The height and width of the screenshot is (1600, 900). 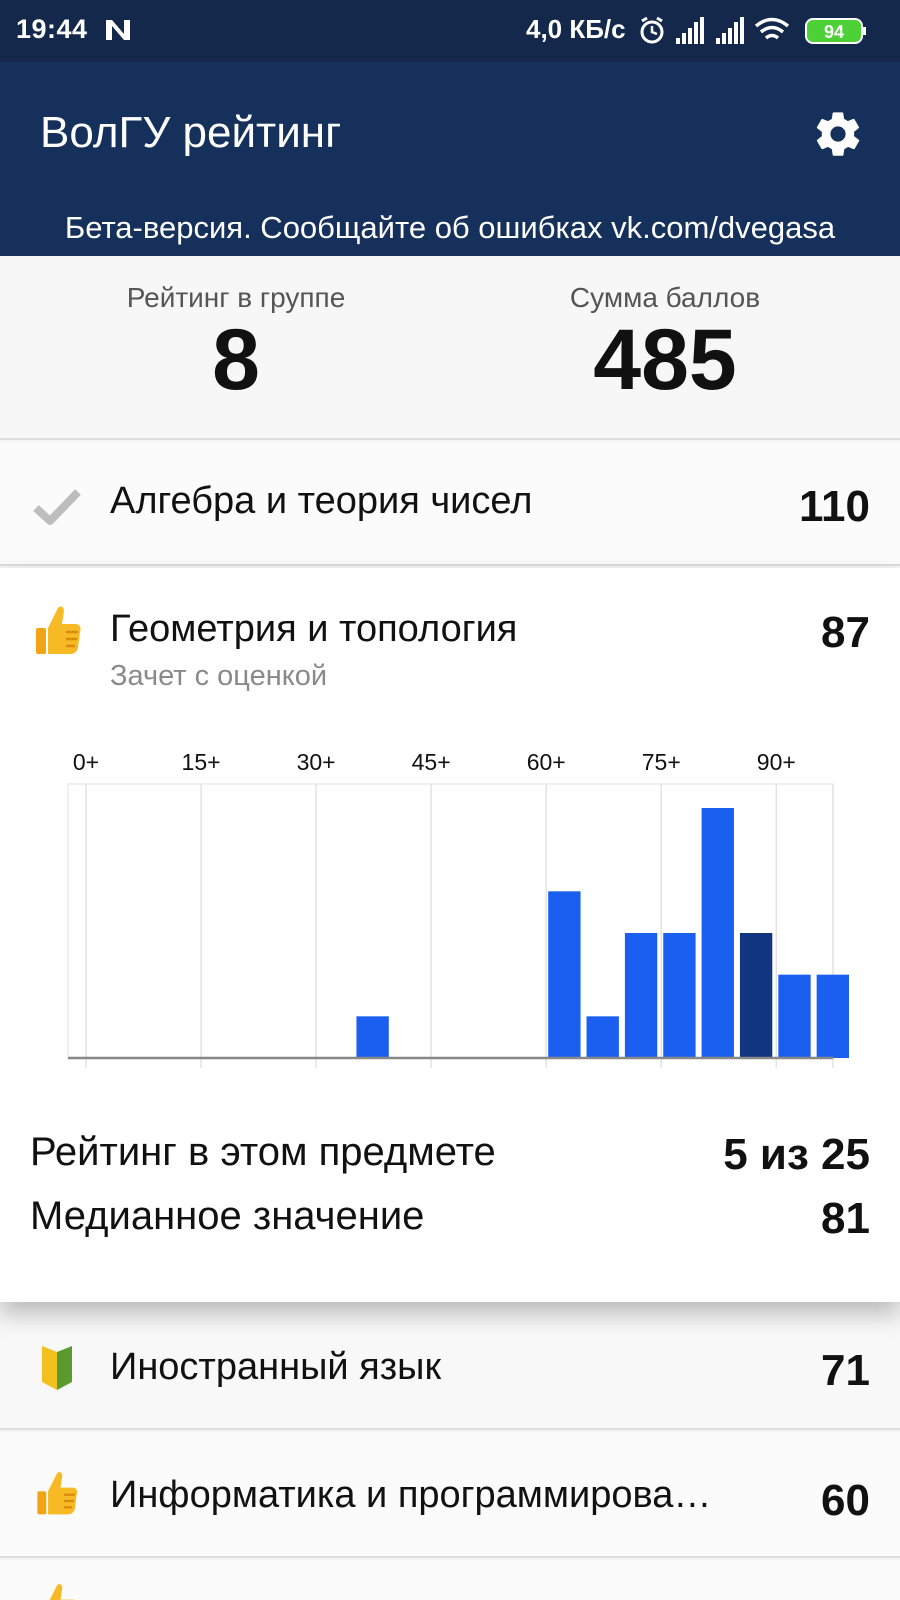 I want to click on median-stat: Медианное значение 81, so click(x=450, y=1218).